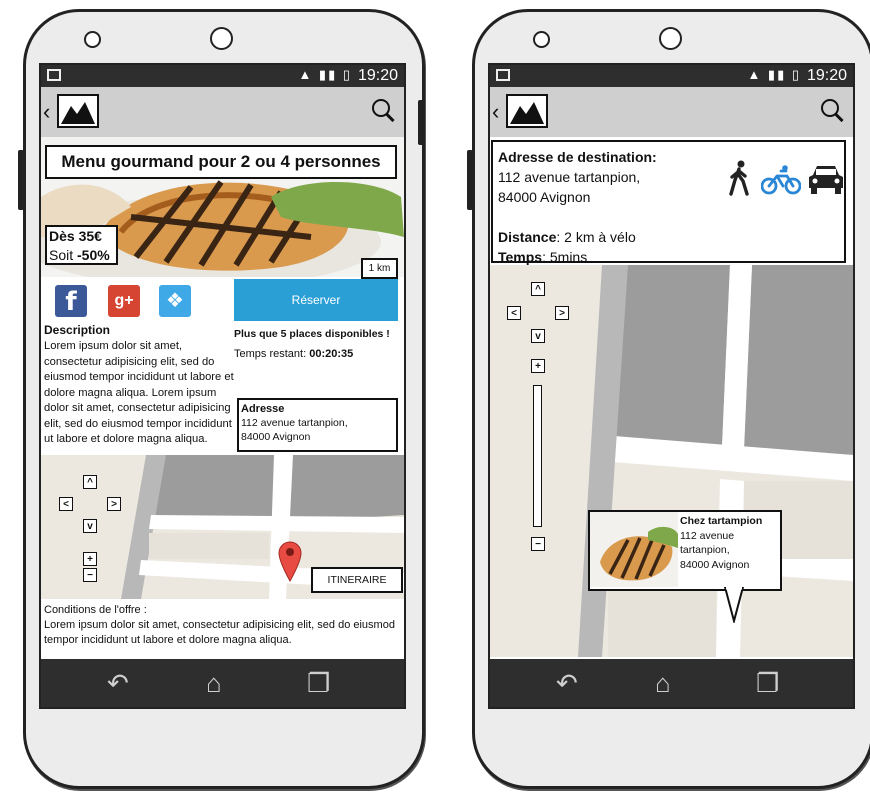 The width and height of the screenshot is (870, 797). Describe the element at coordinates (81, 245) in the screenshot. I see `price-badge: Dès 35€ Soit -50%` at that location.